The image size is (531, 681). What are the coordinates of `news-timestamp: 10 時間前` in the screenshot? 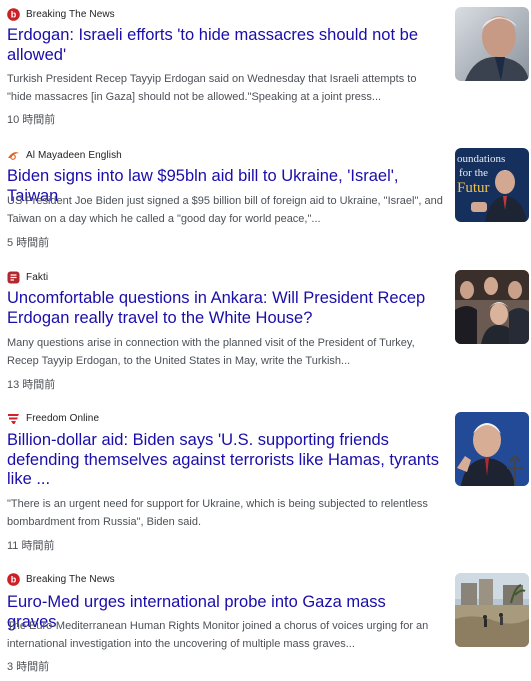 It's located at (31, 120).